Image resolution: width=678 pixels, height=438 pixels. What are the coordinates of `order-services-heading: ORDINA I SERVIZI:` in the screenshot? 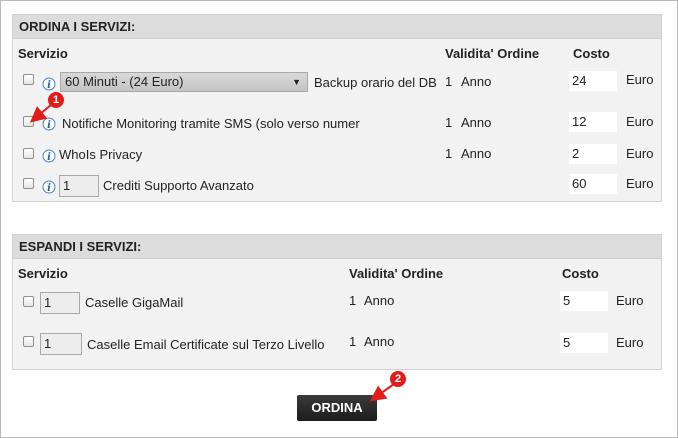 It's located at (337, 27).